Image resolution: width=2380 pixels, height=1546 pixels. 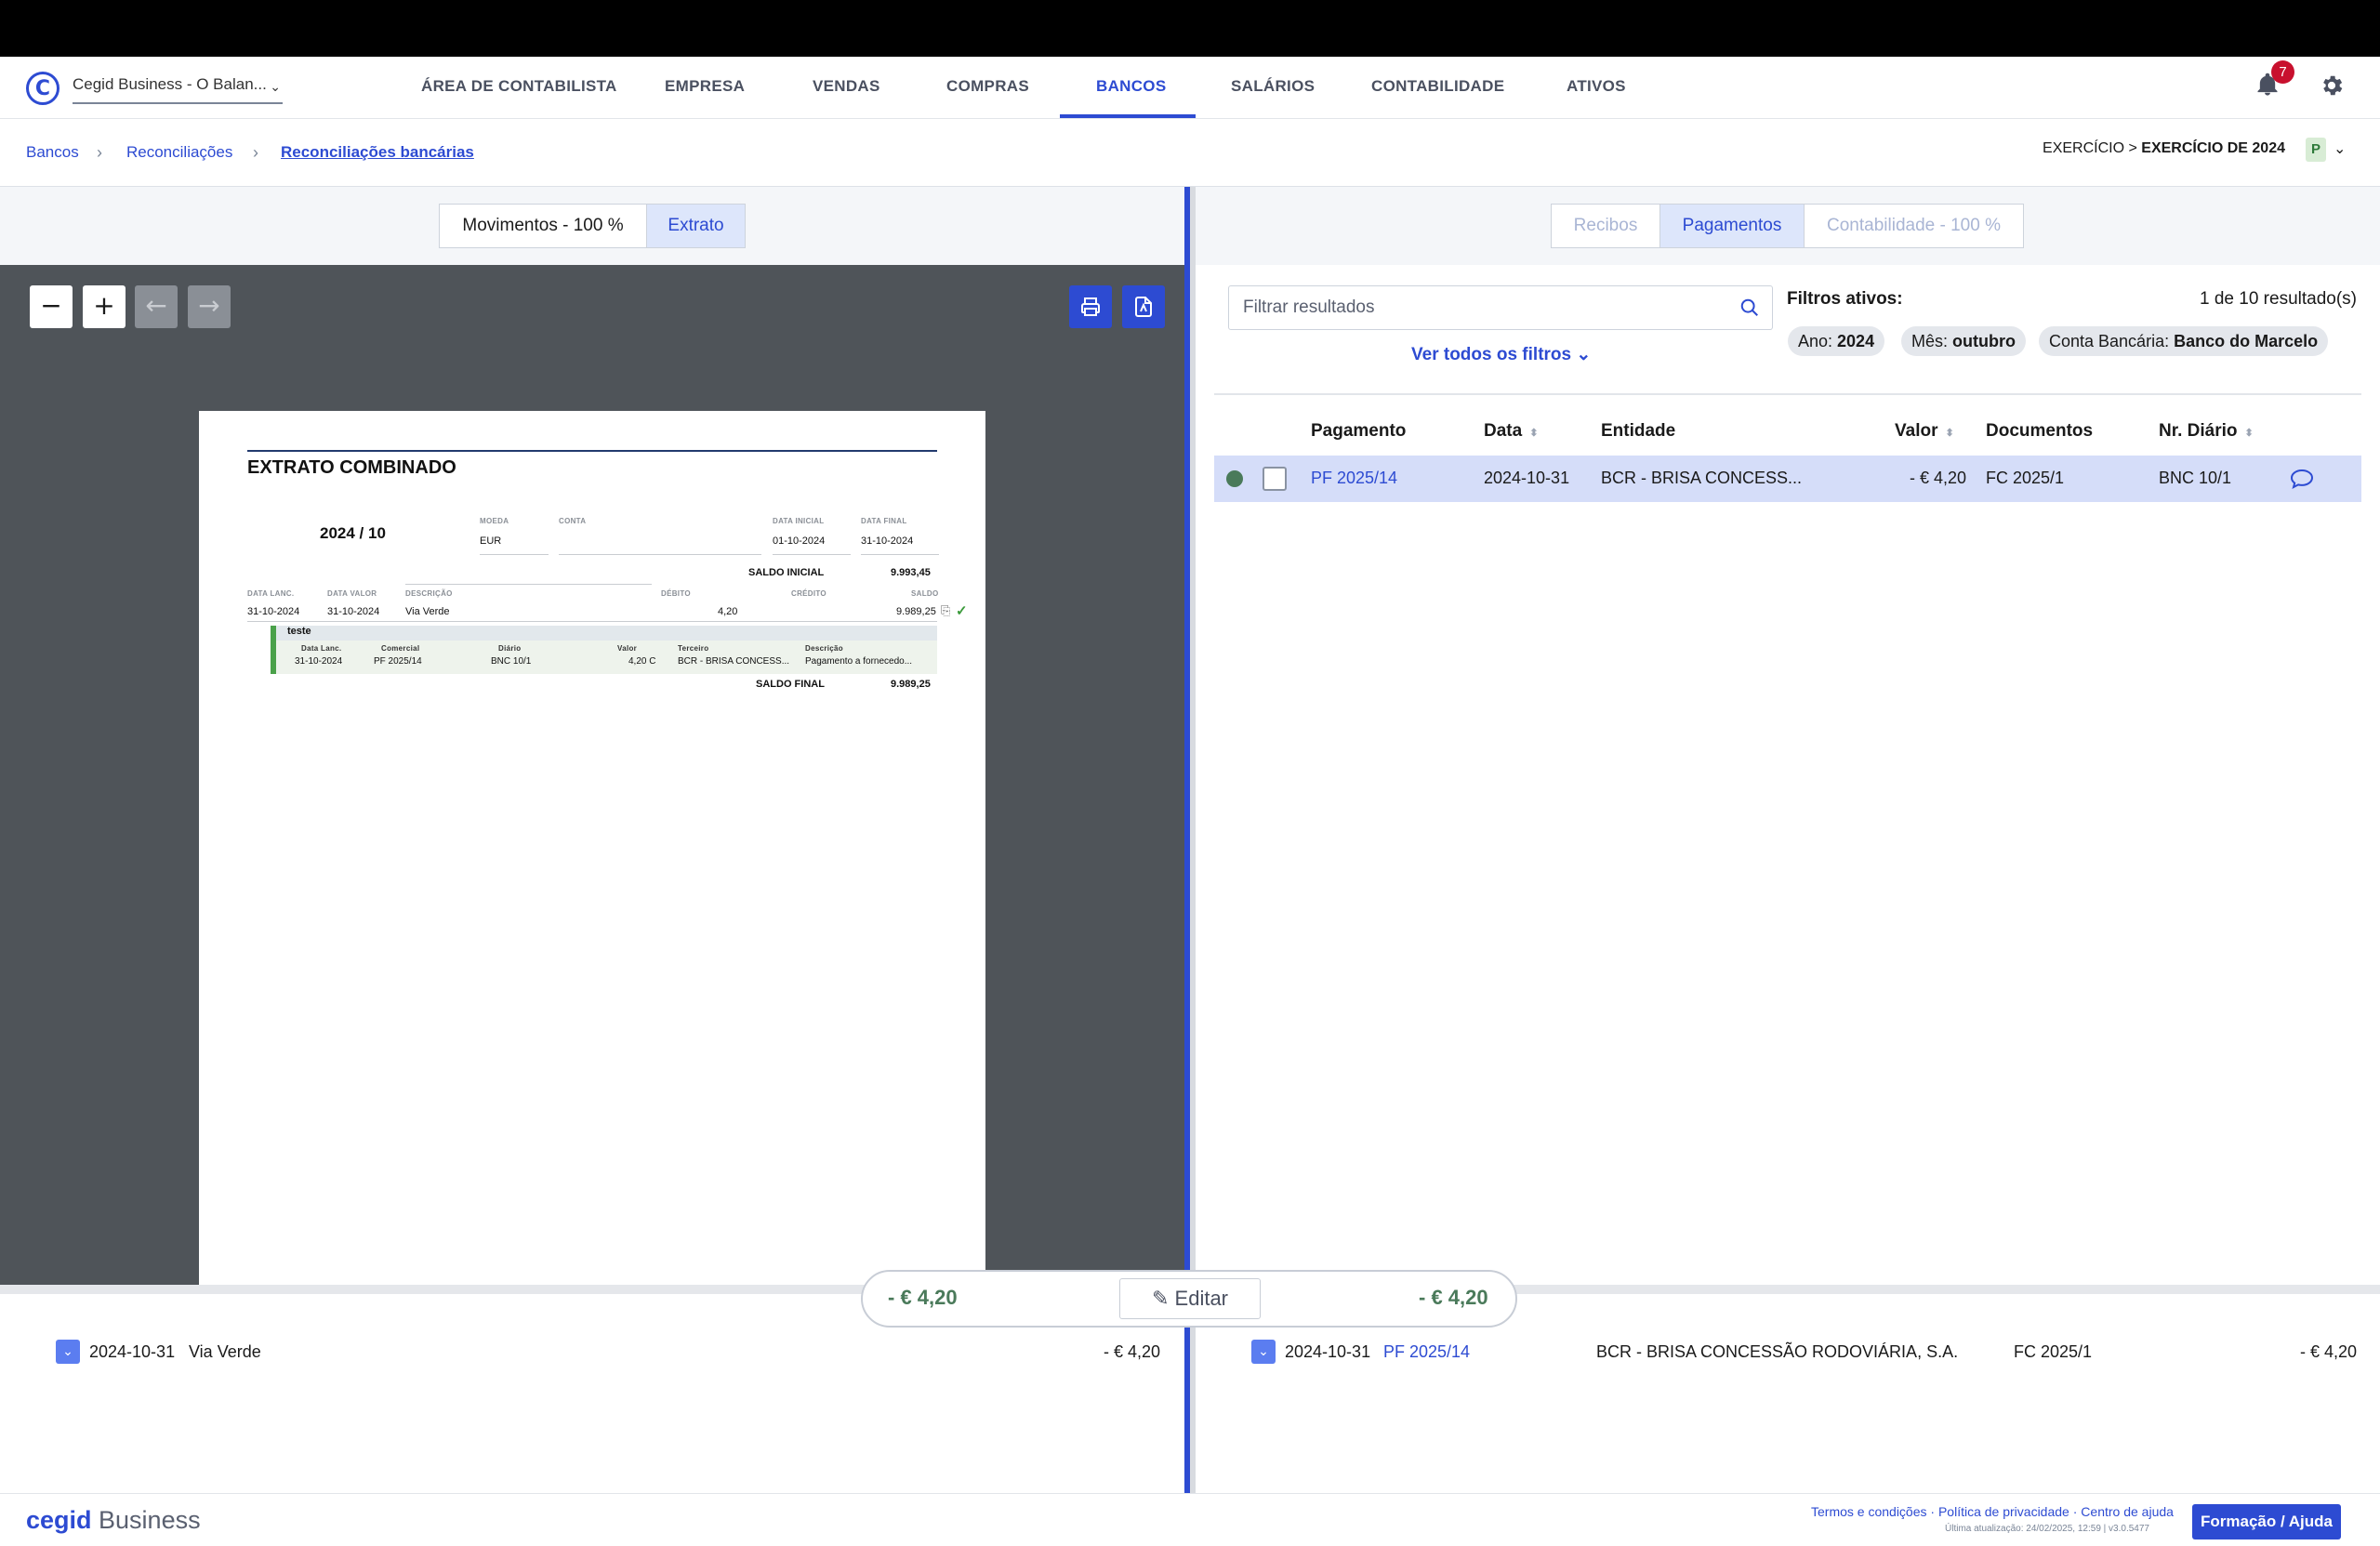 What do you see at coordinates (225, 1351) in the screenshot?
I see `movement-description: Via Verde` at bounding box center [225, 1351].